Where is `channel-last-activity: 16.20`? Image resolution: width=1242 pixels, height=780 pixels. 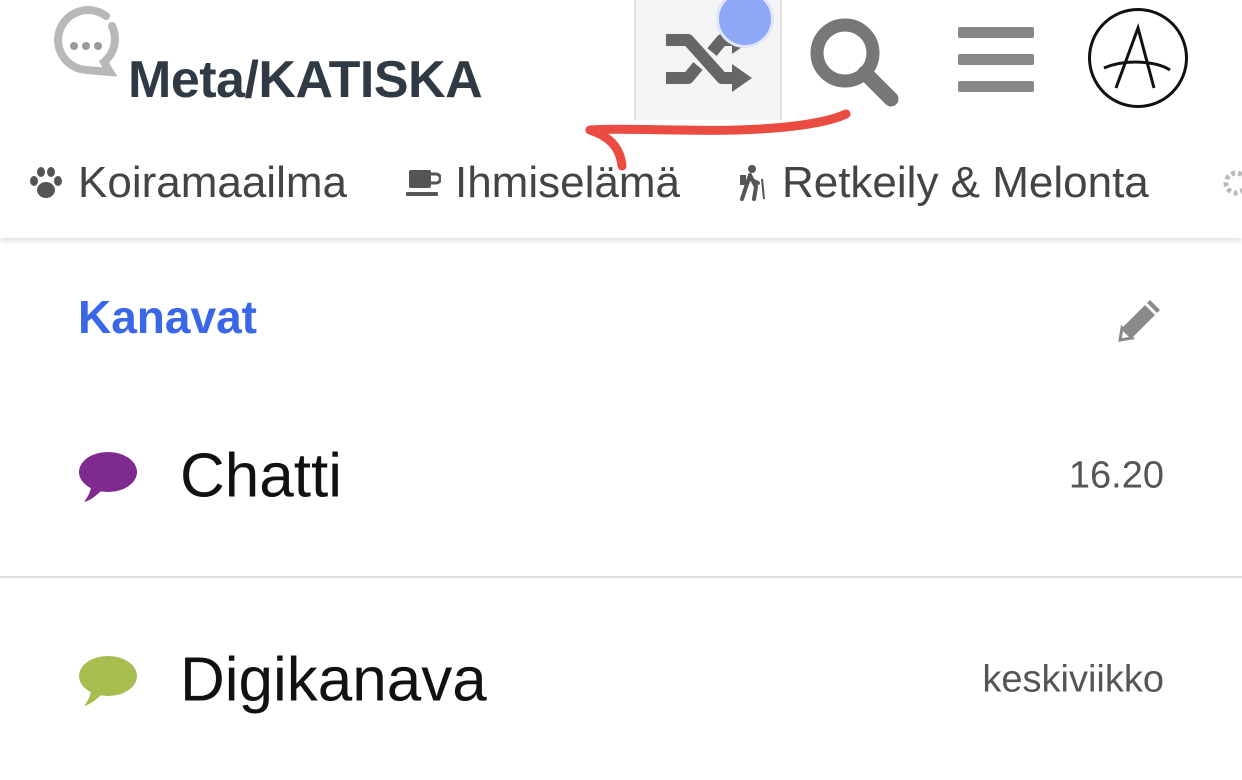 channel-last-activity: 16.20 is located at coordinates (1116, 475).